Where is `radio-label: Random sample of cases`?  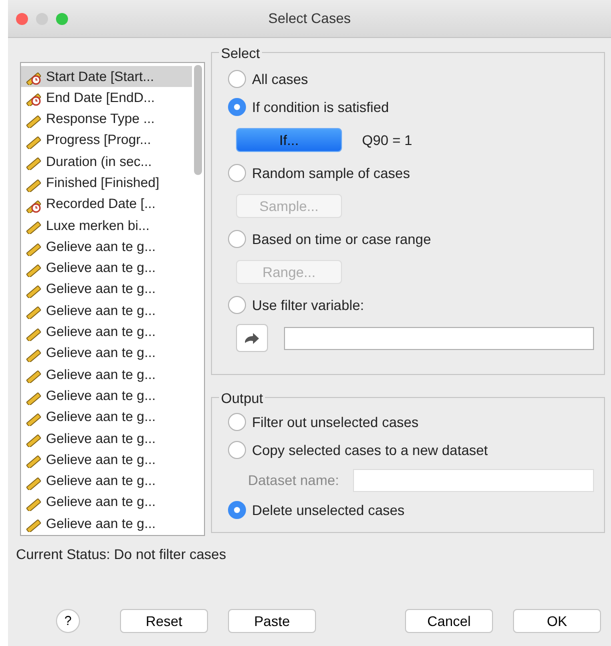
radio-label: Random sample of cases is located at coordinates (331, 173).